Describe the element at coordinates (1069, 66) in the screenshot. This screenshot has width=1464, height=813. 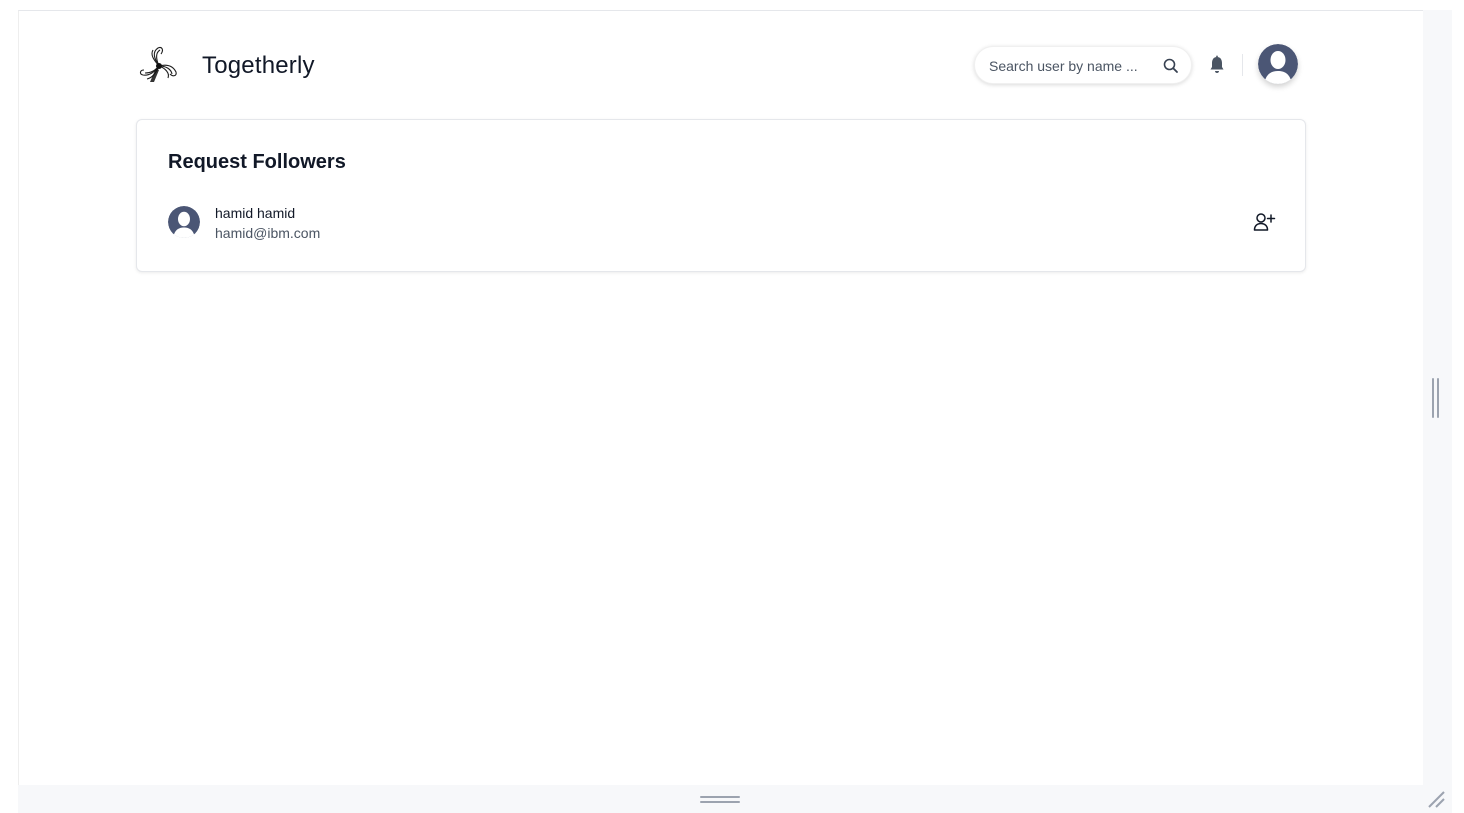
I see `search-input` at that location.